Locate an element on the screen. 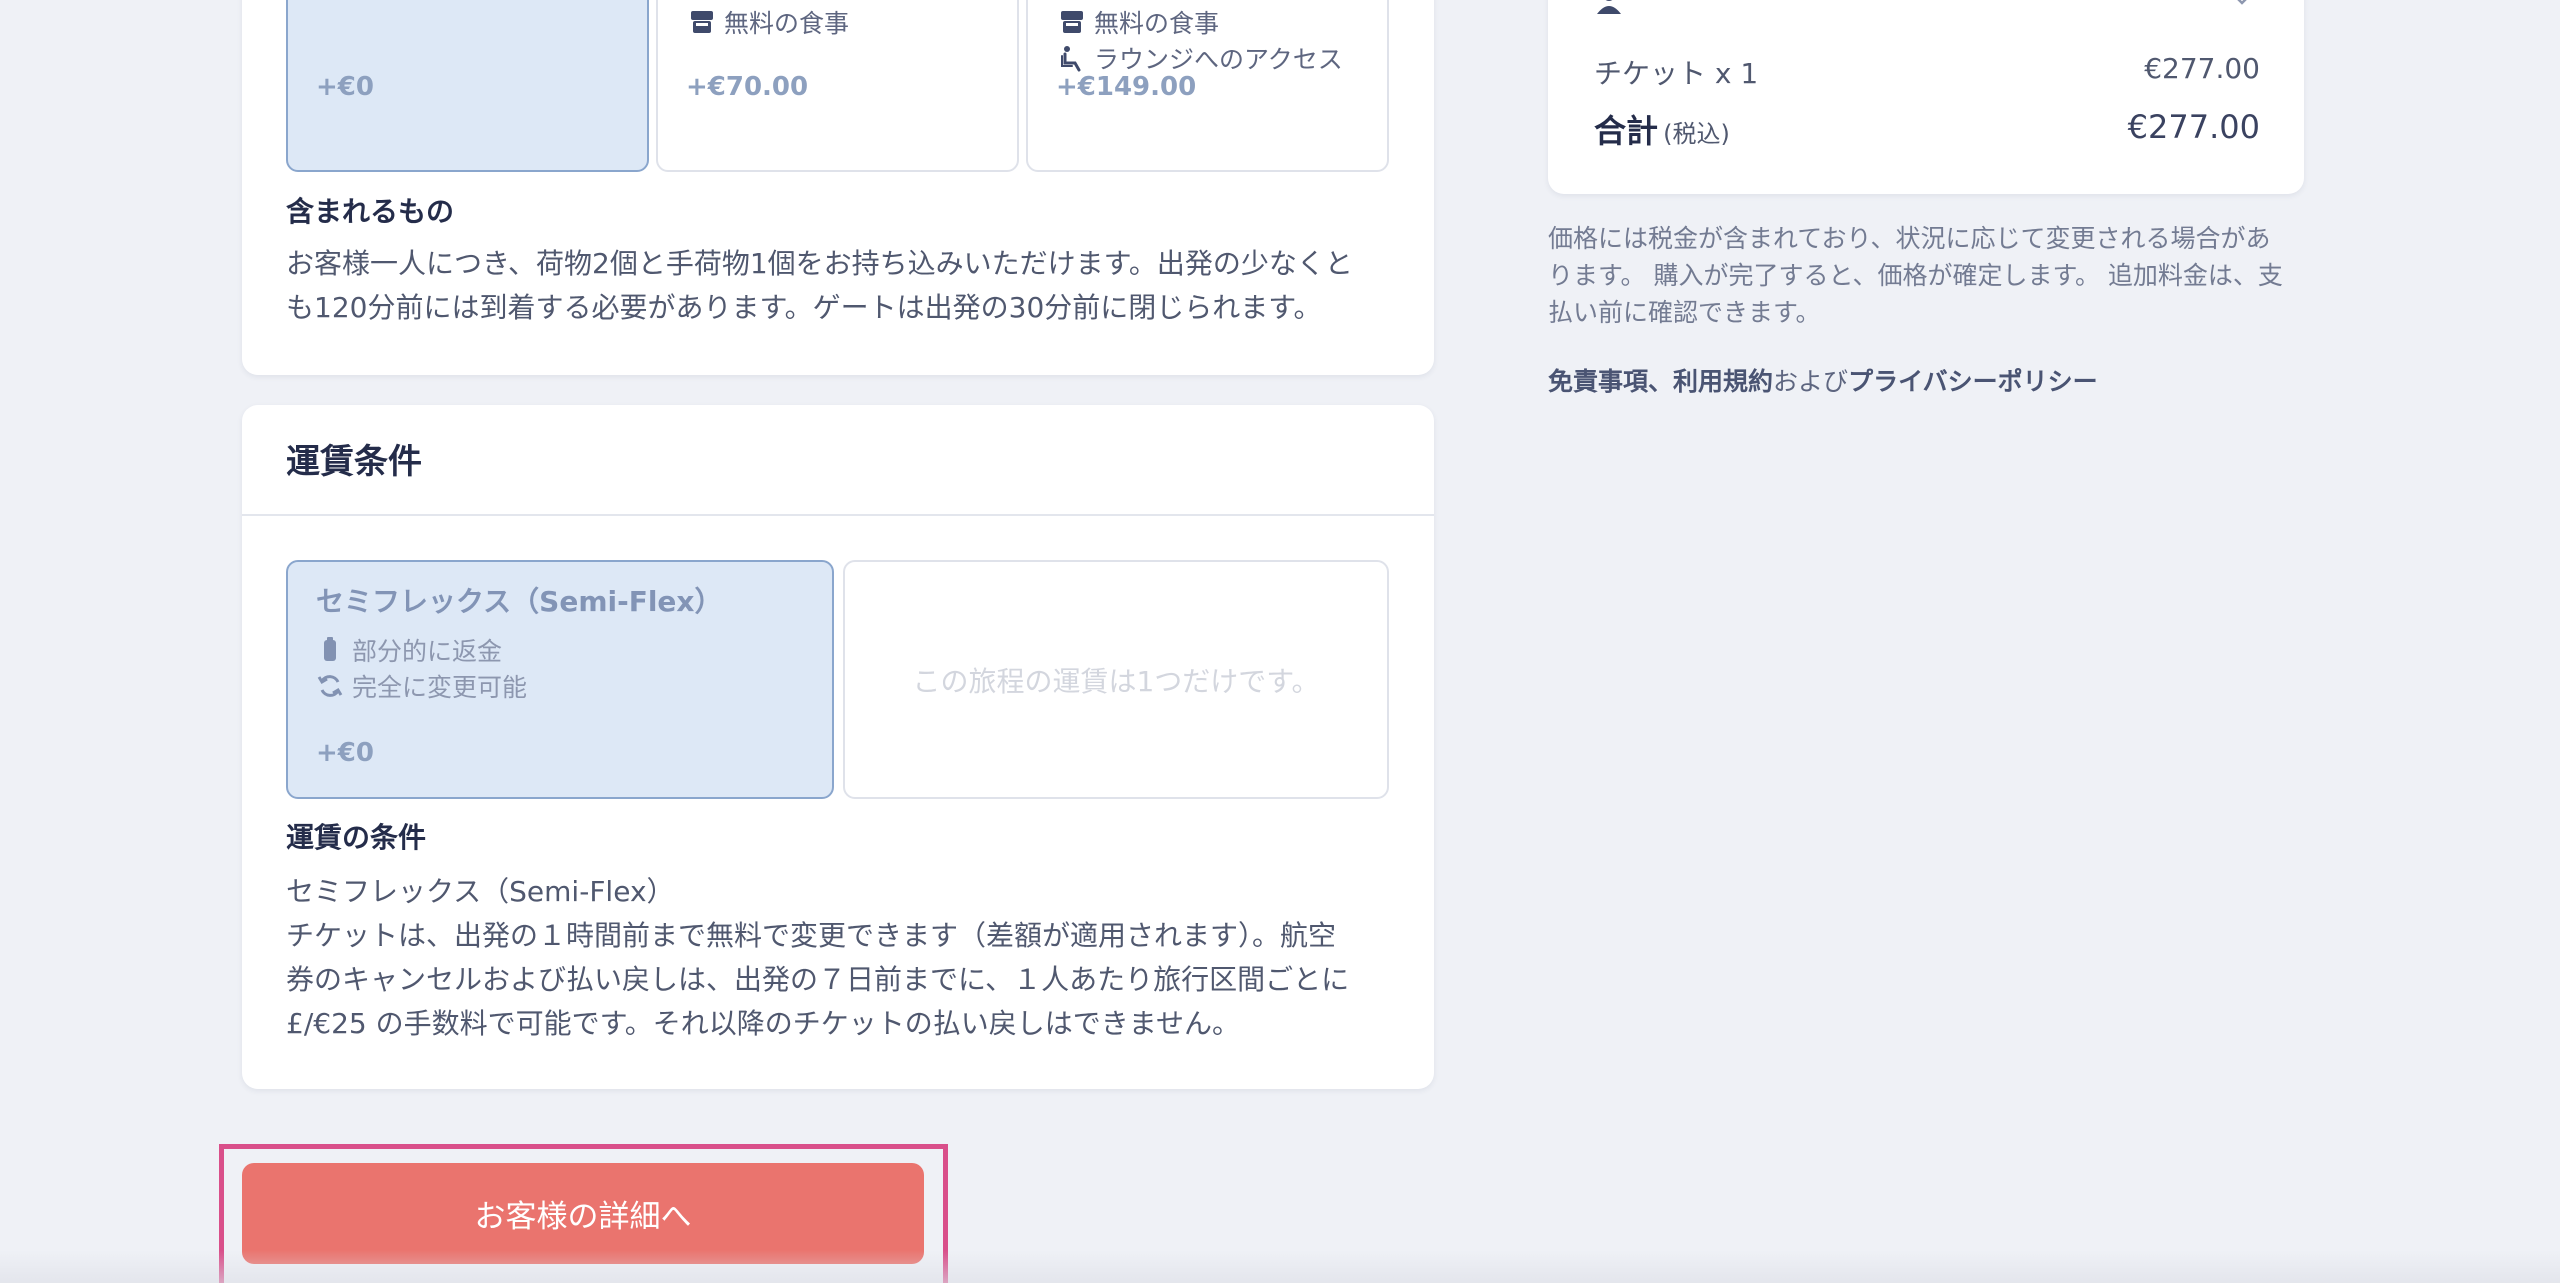 The height and width of the screenshot is (1283, 2560). fare-option-name: セミフレックス（Semi-Flex） is located at coordinates (519, 601).